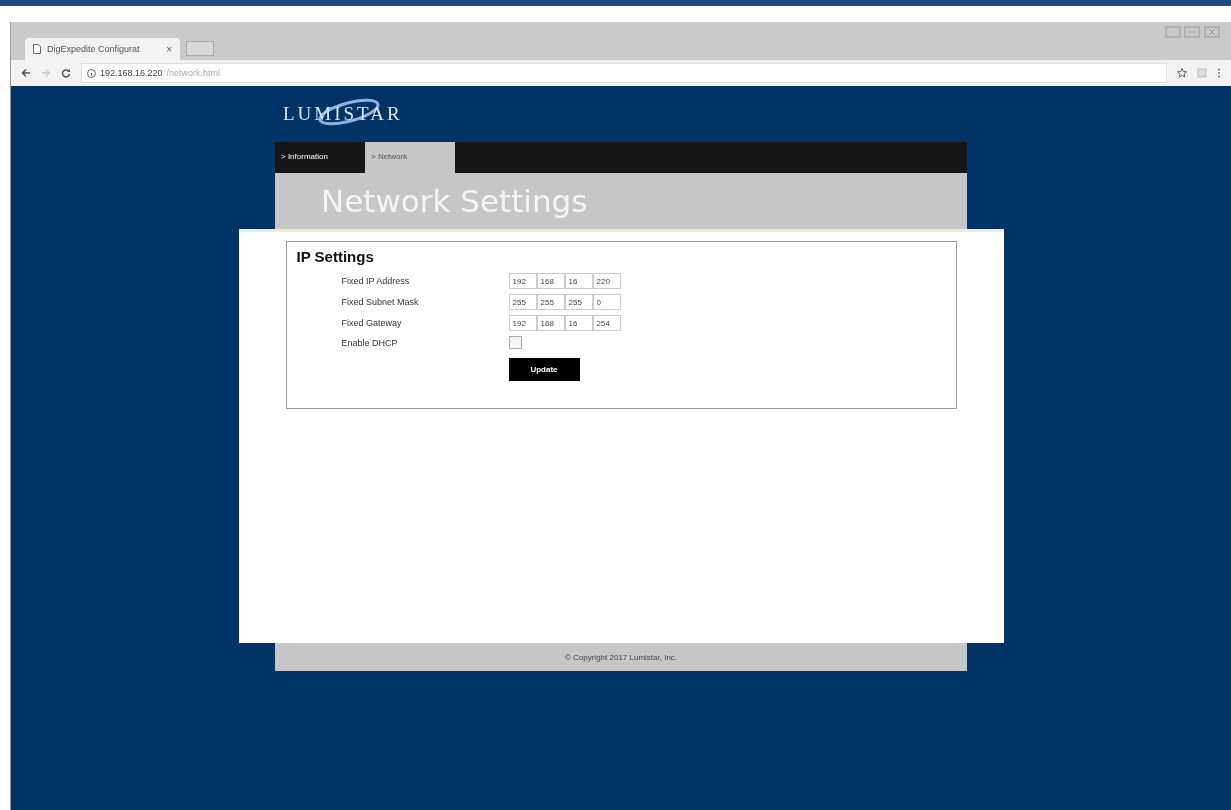 The height and width of the screenshot is (810, 1231). Describe the element at coordinates (37, 49) in the screenshot. I see `page-icon` at that location.